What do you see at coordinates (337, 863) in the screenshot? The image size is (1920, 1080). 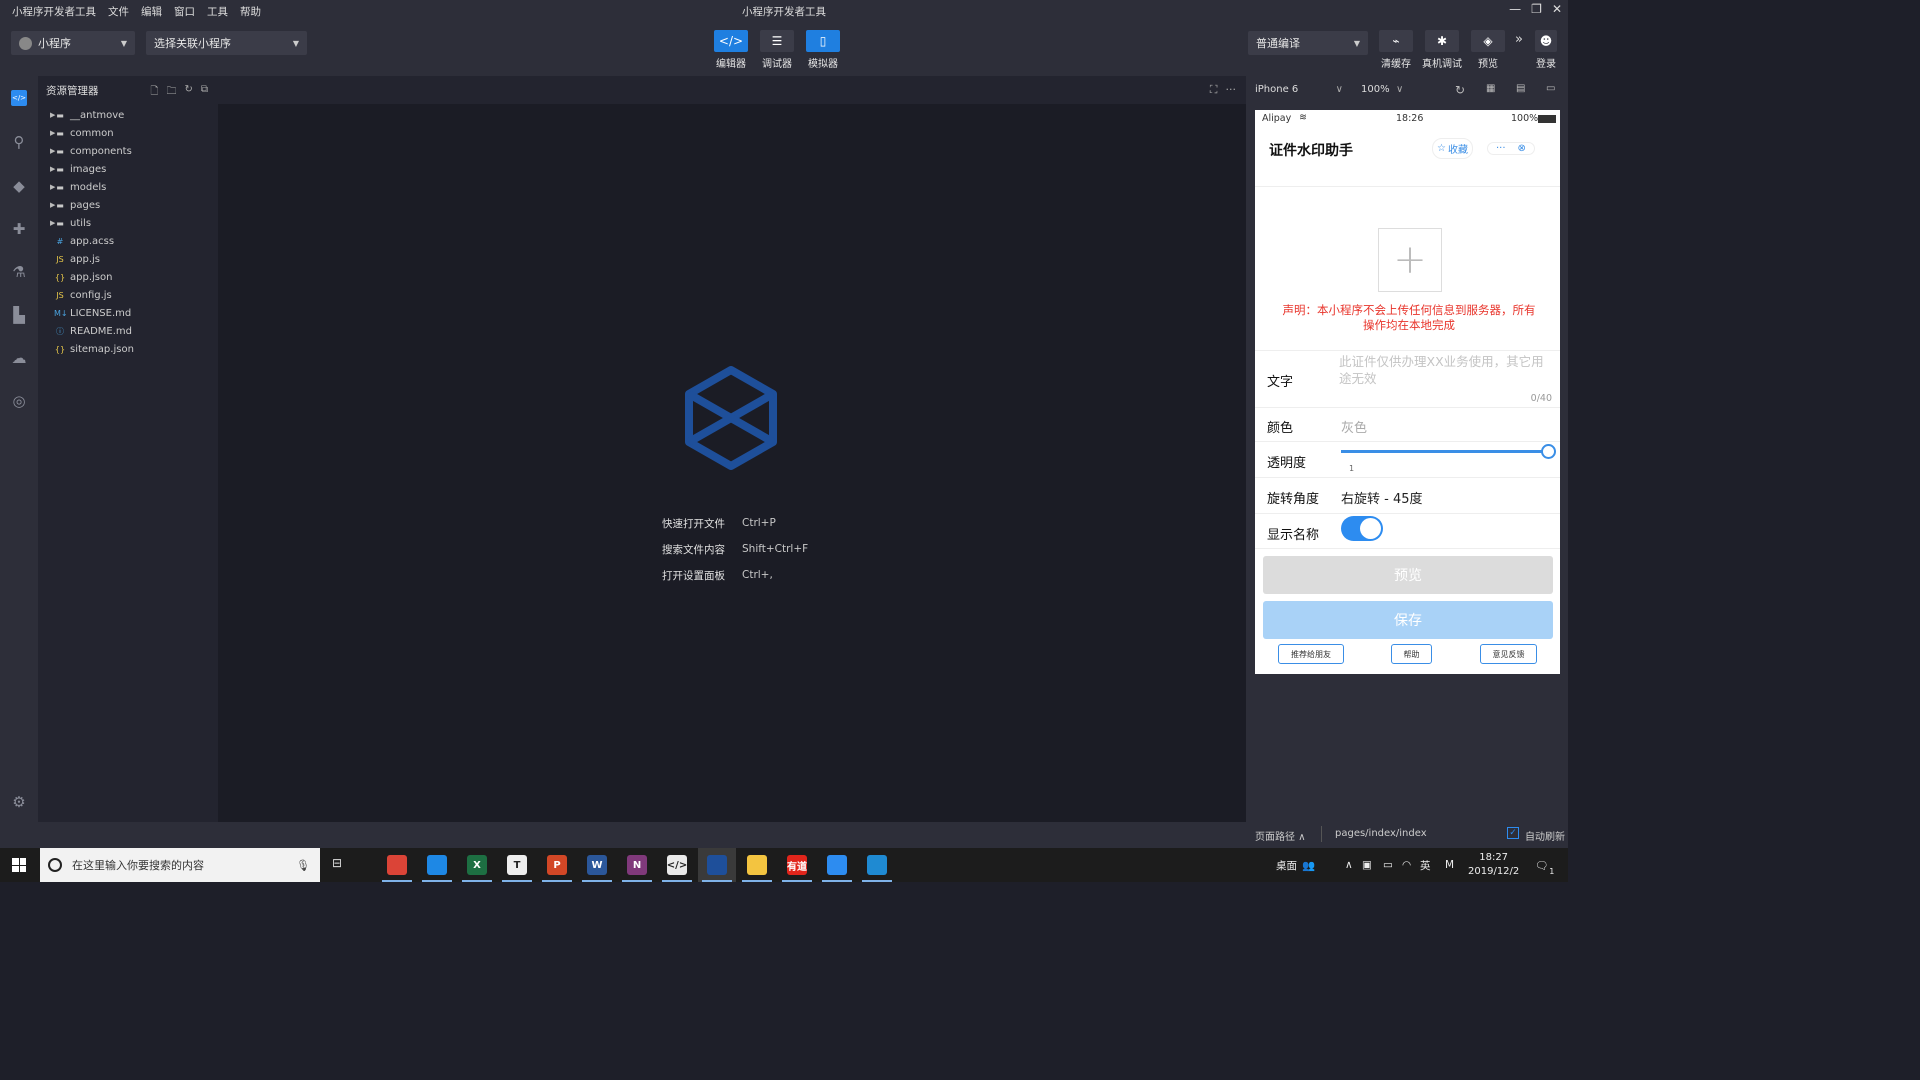 I see `task-view-icon: ⊟` at bounding box center [337, 863].